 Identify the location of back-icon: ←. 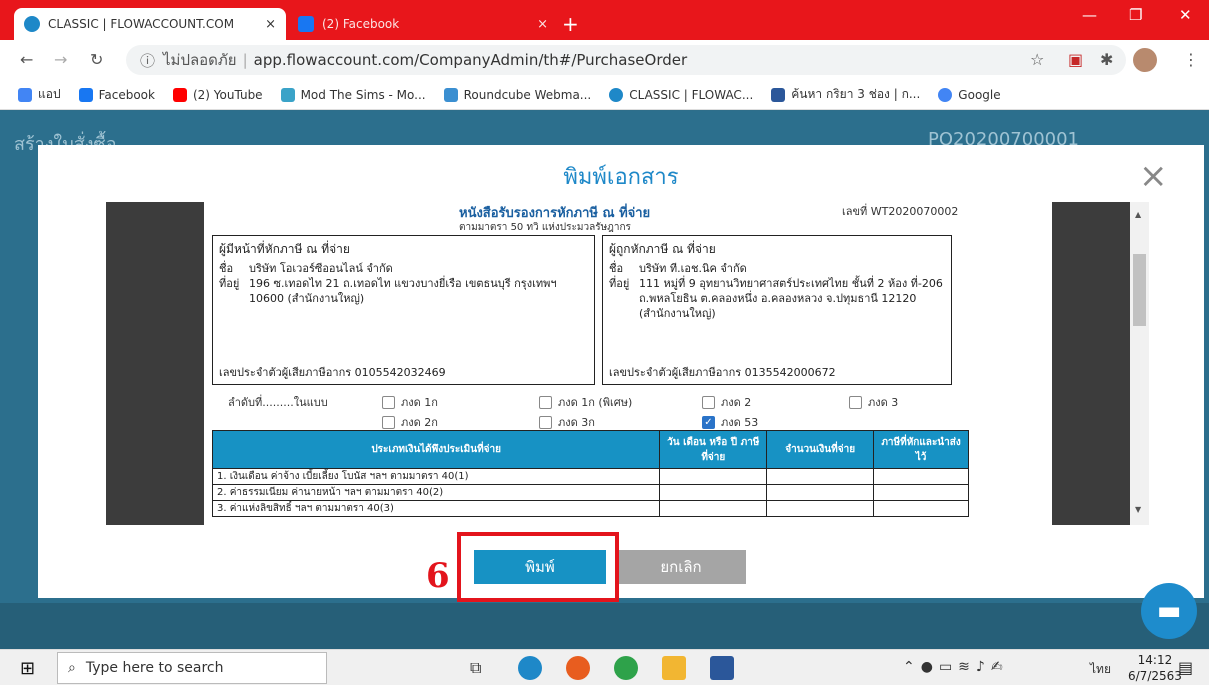
(26, 59).